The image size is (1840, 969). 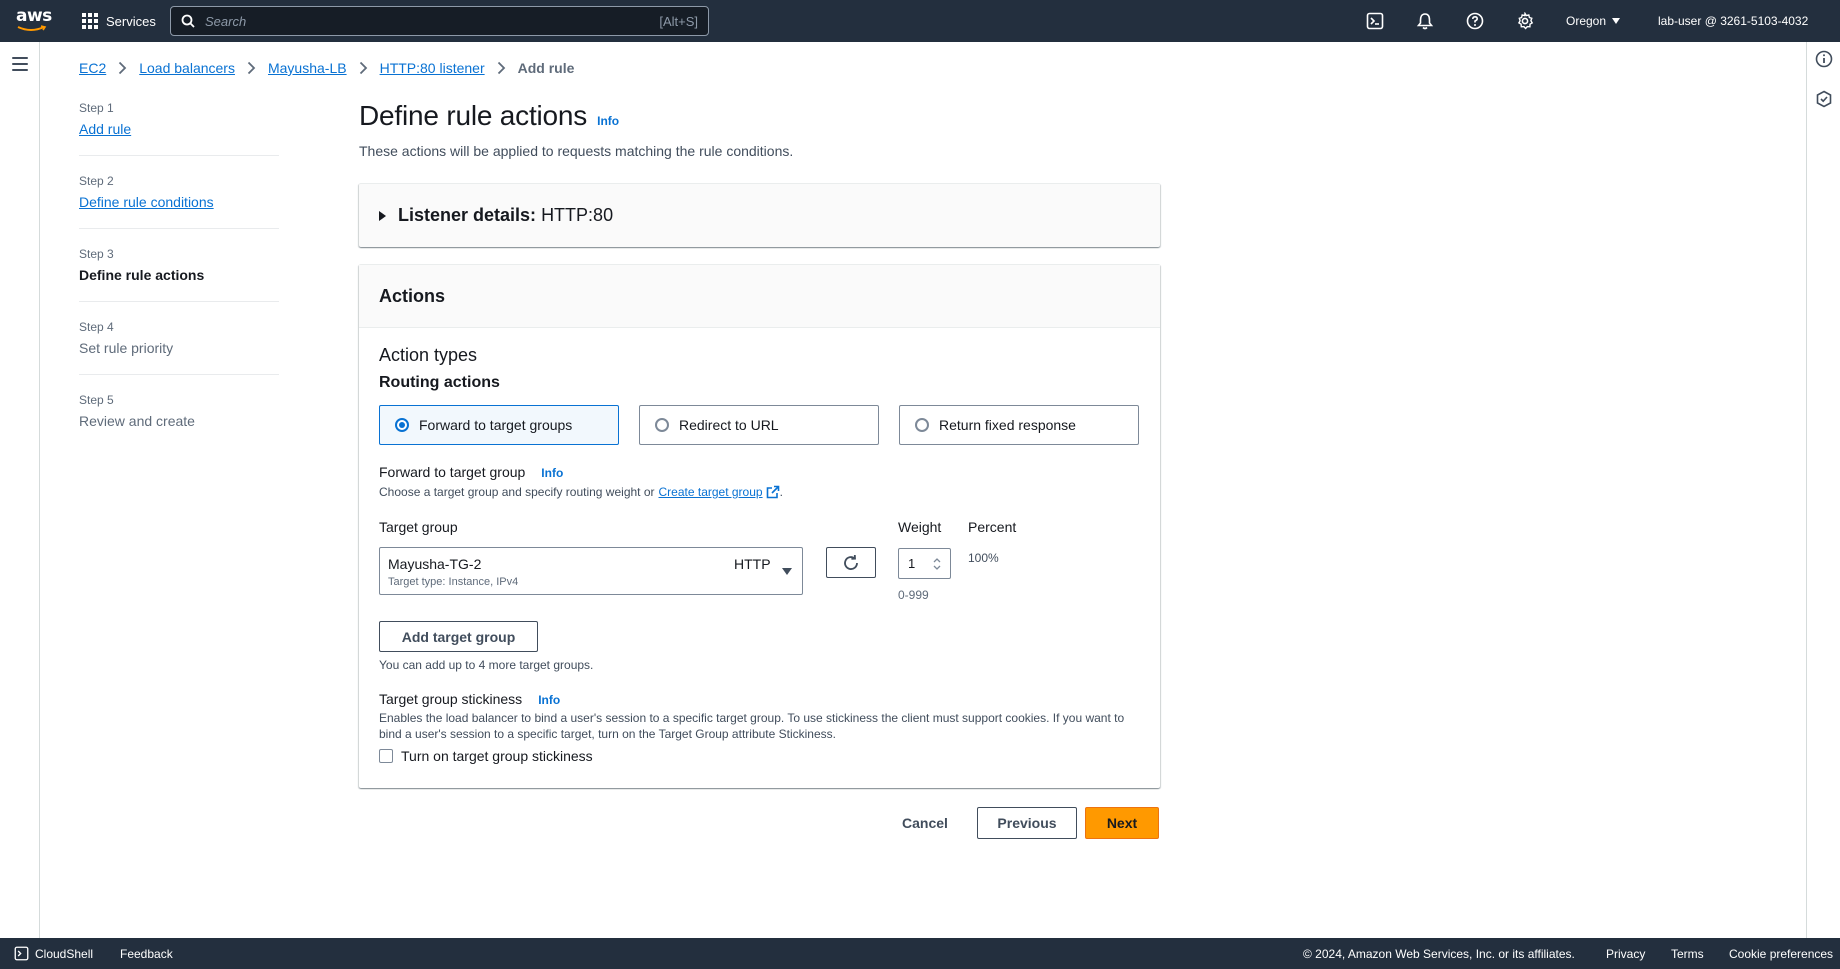 I want to click on routing-actions-heading: Routing actions, so click(x=439, y=382).